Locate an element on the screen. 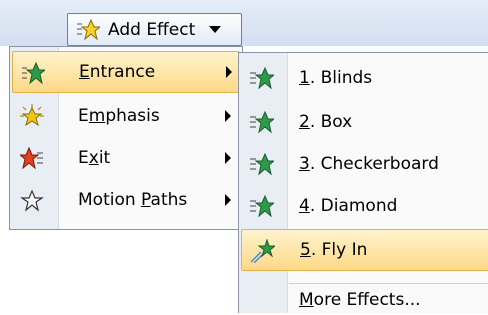 This screenshot has height=315, width=488. diamond-star-icon is located at coordinates (262, 206).